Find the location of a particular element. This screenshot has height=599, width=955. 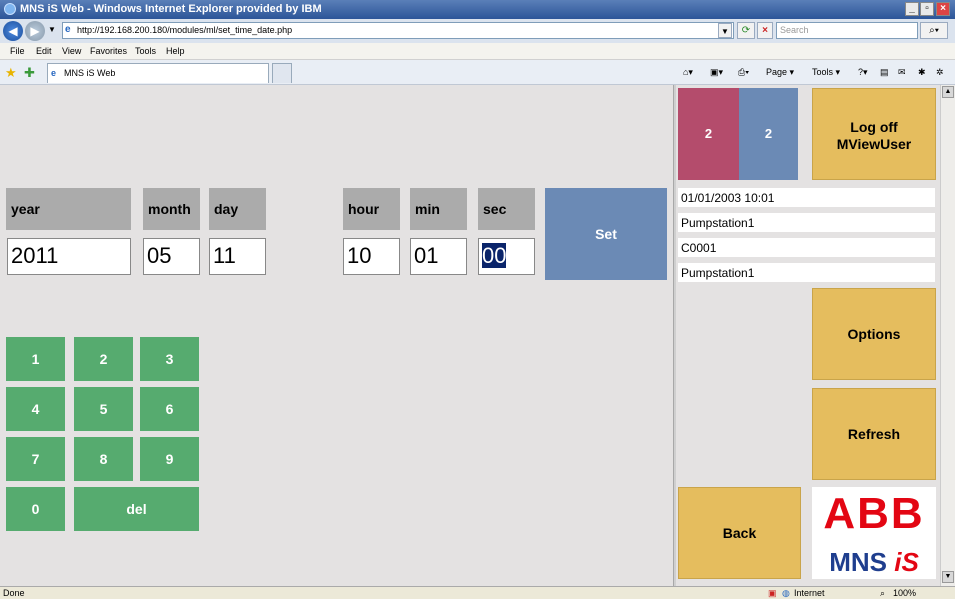

menu-file: File is located at coordinates (17, 51).